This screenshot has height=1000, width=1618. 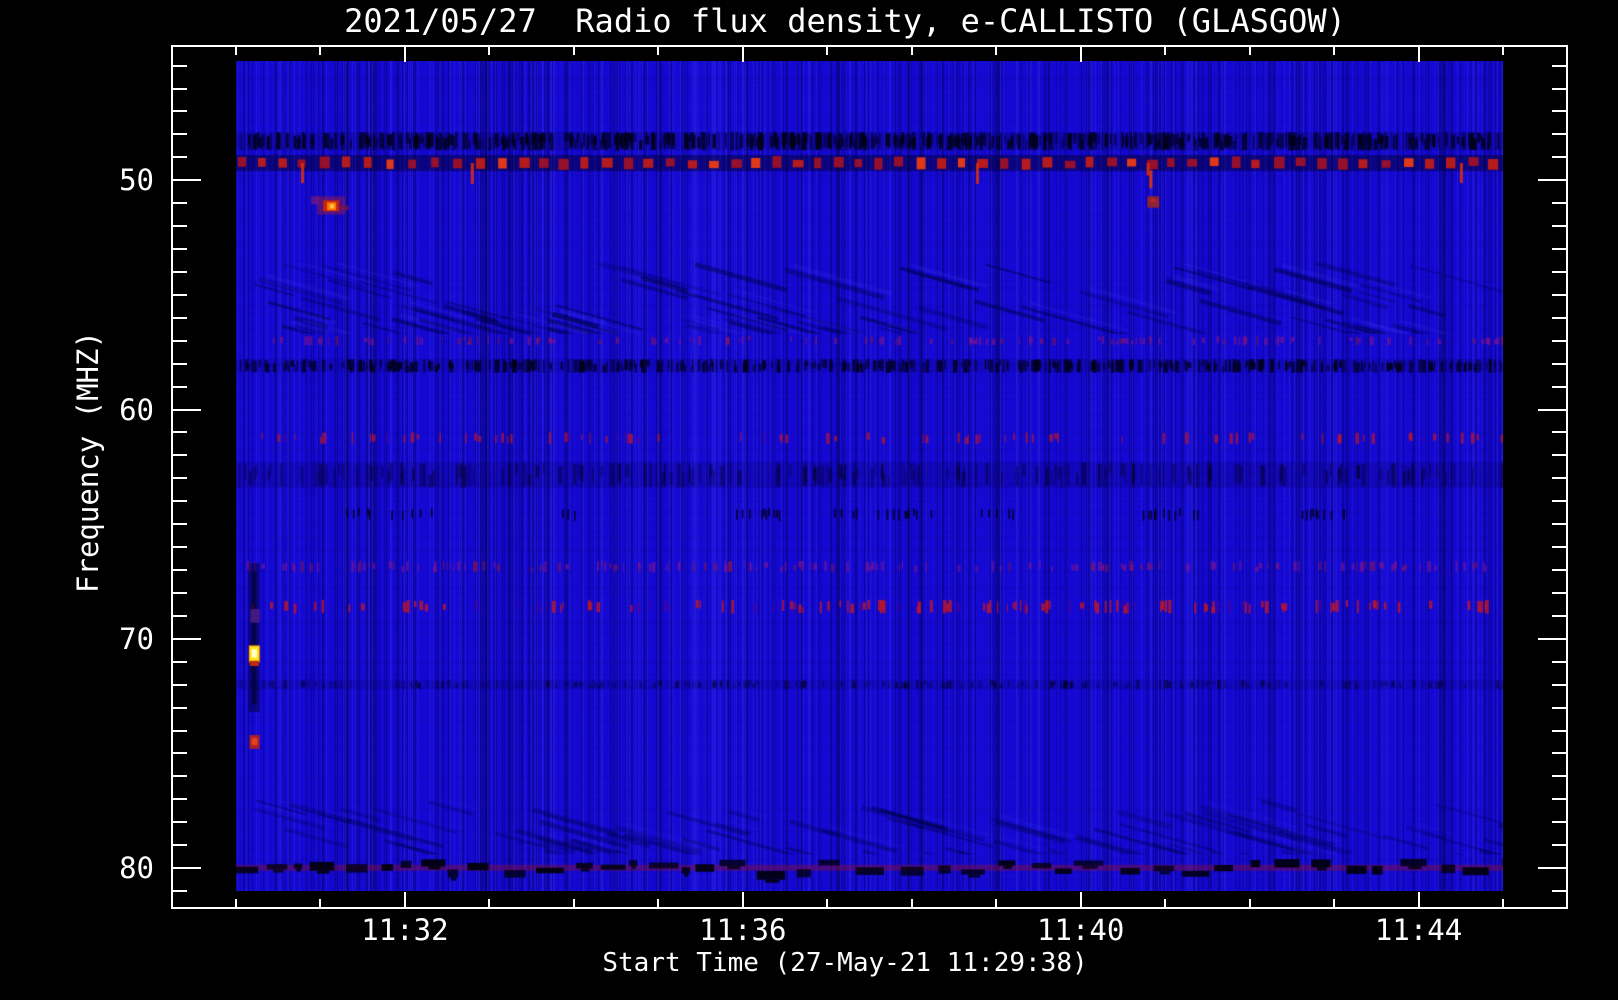 What do you see at coordinates (1081, 930) in the screenshot?
I see `x-tick-label: 11:40` at bounding box center [1081, 930].